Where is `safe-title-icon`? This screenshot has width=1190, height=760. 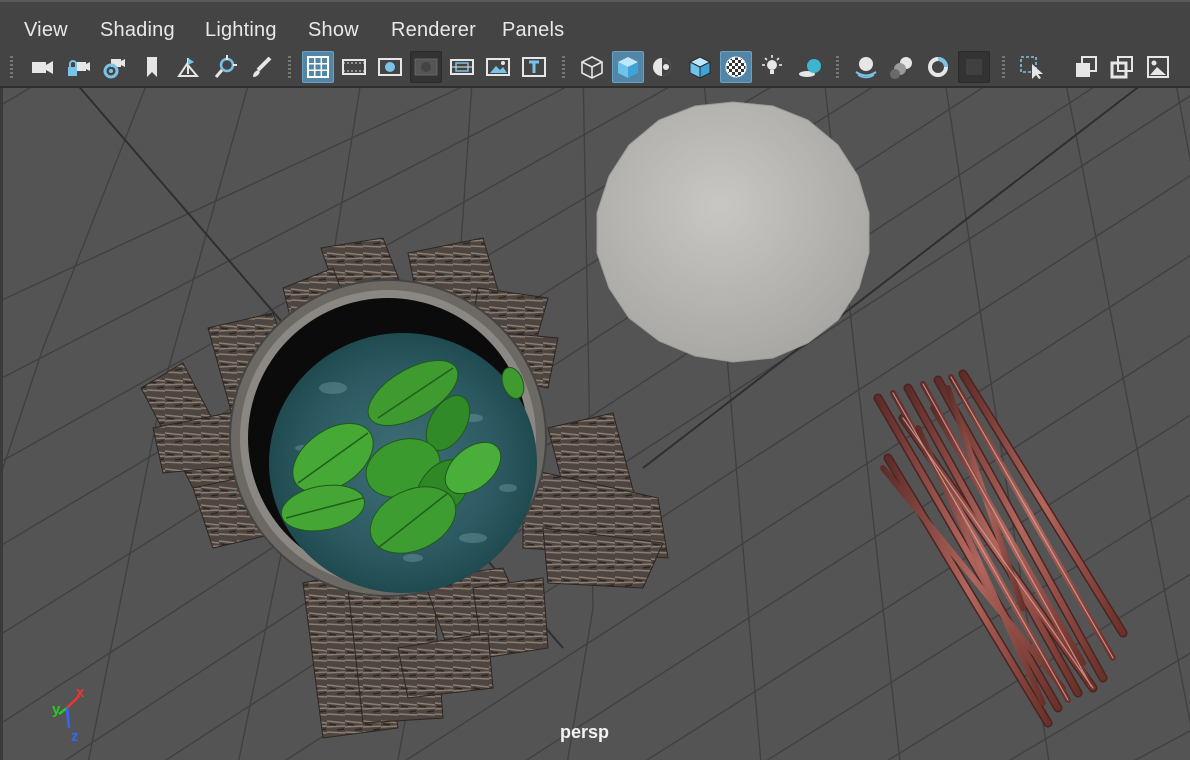
safe-title-icon is located at coordinates (534, 67).